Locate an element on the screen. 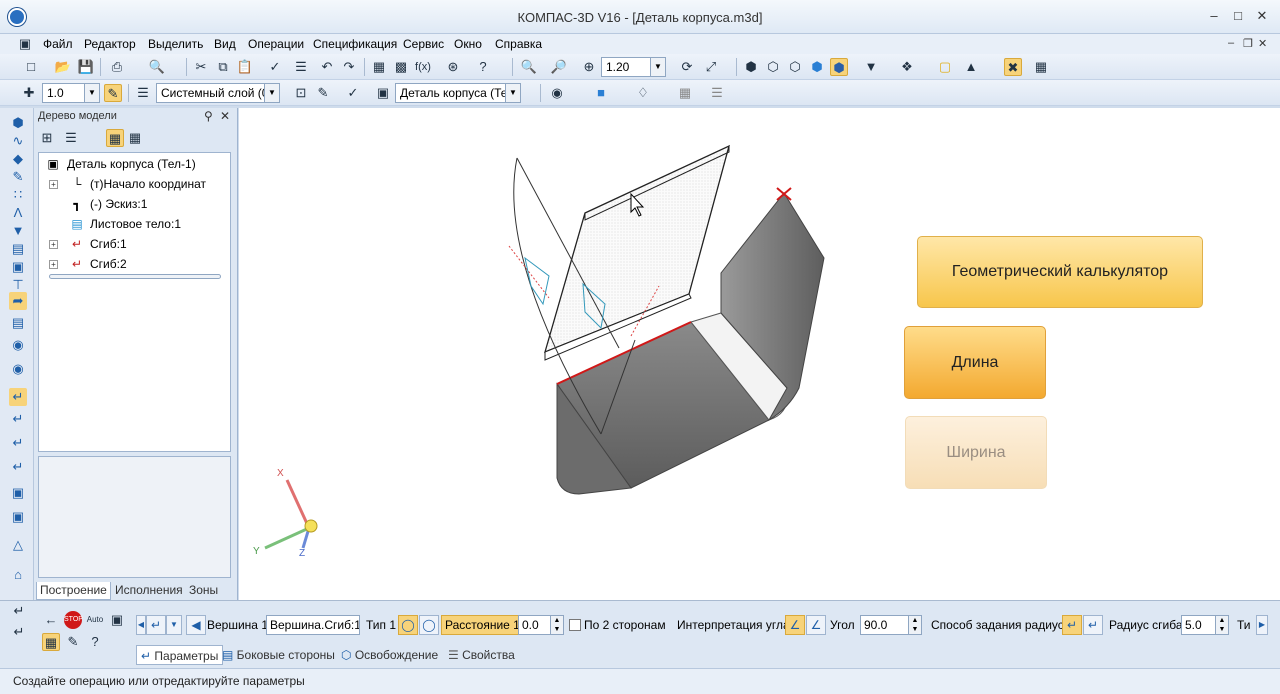 Image resolution: width=1280 pixels, height=694 pixels. menu-edit: Редактор is located at coordinates (110, 44).